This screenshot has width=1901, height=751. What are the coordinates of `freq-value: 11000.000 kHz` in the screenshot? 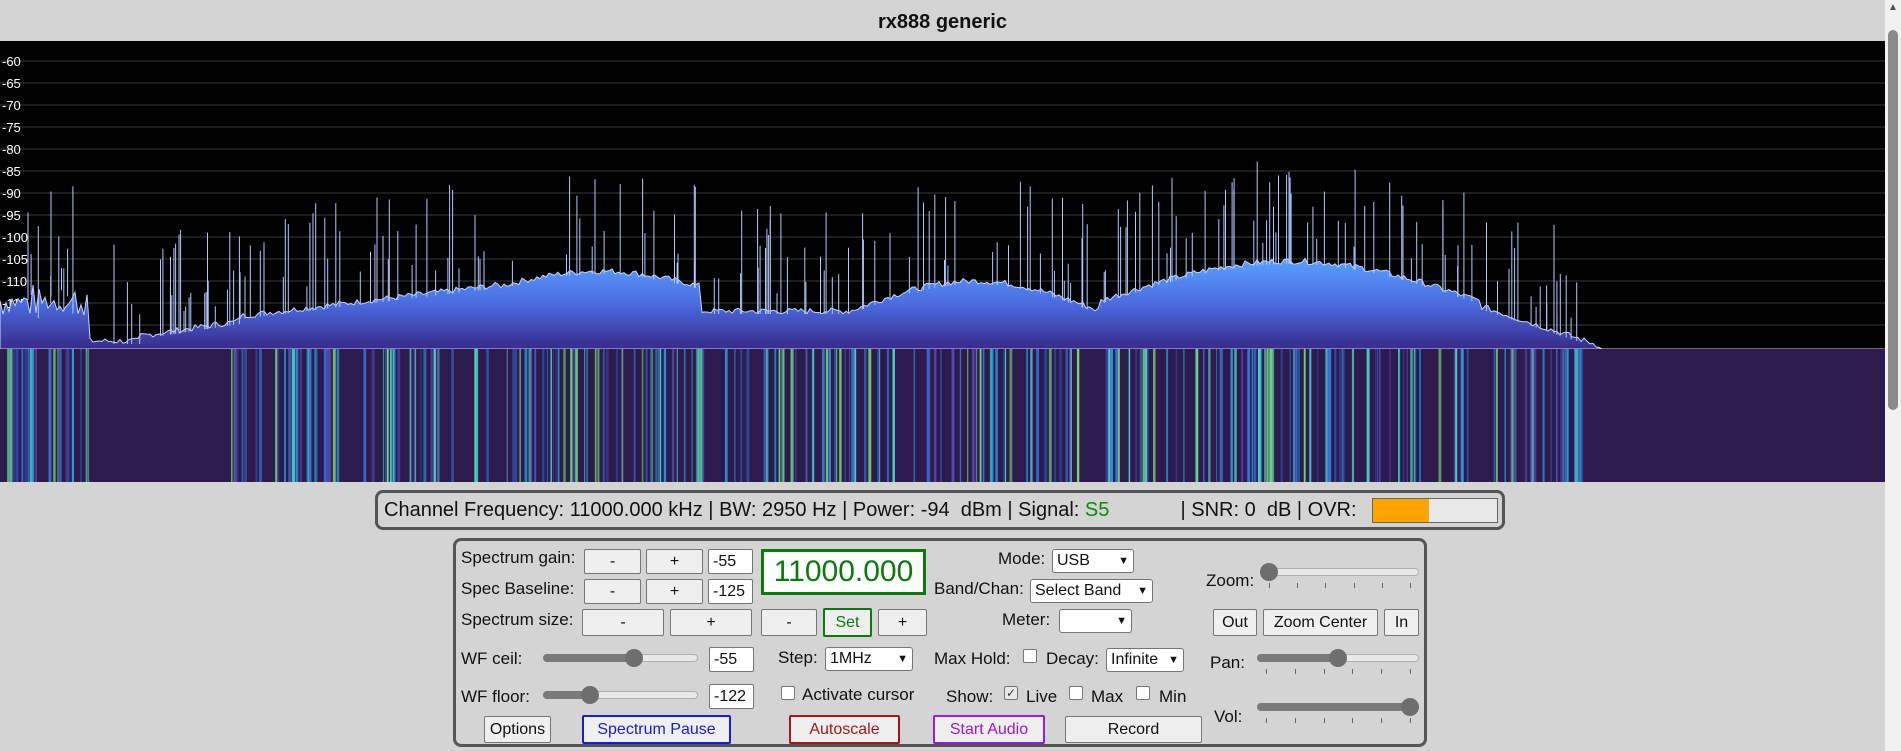 It's located at (636, 510).